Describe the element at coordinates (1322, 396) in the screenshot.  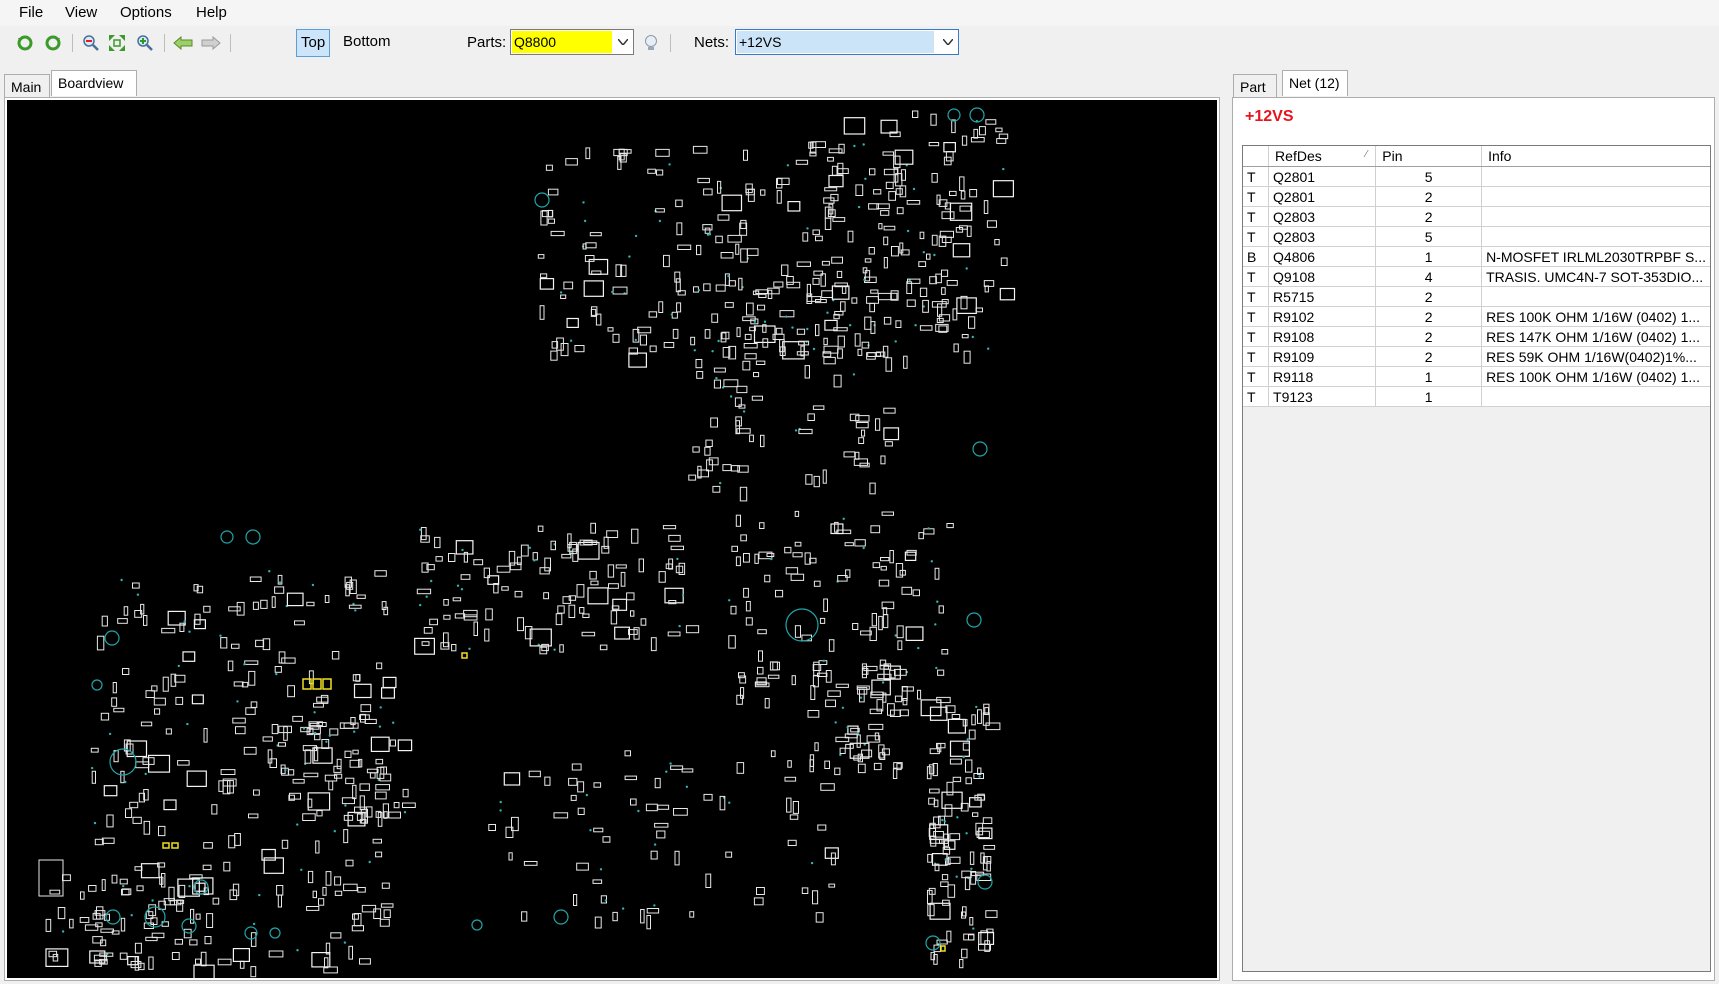
I see `cell-refdes: T9123` at that location.